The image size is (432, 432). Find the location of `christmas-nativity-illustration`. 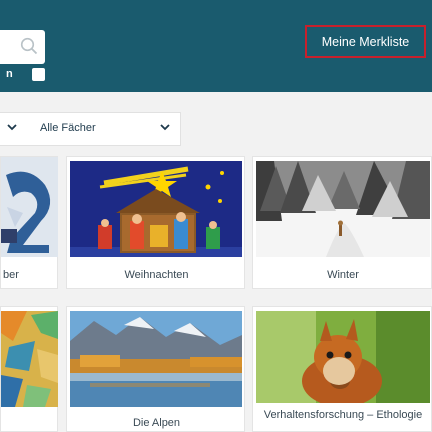

christmas-nativity-illustration is located at coordinates (156, 209).